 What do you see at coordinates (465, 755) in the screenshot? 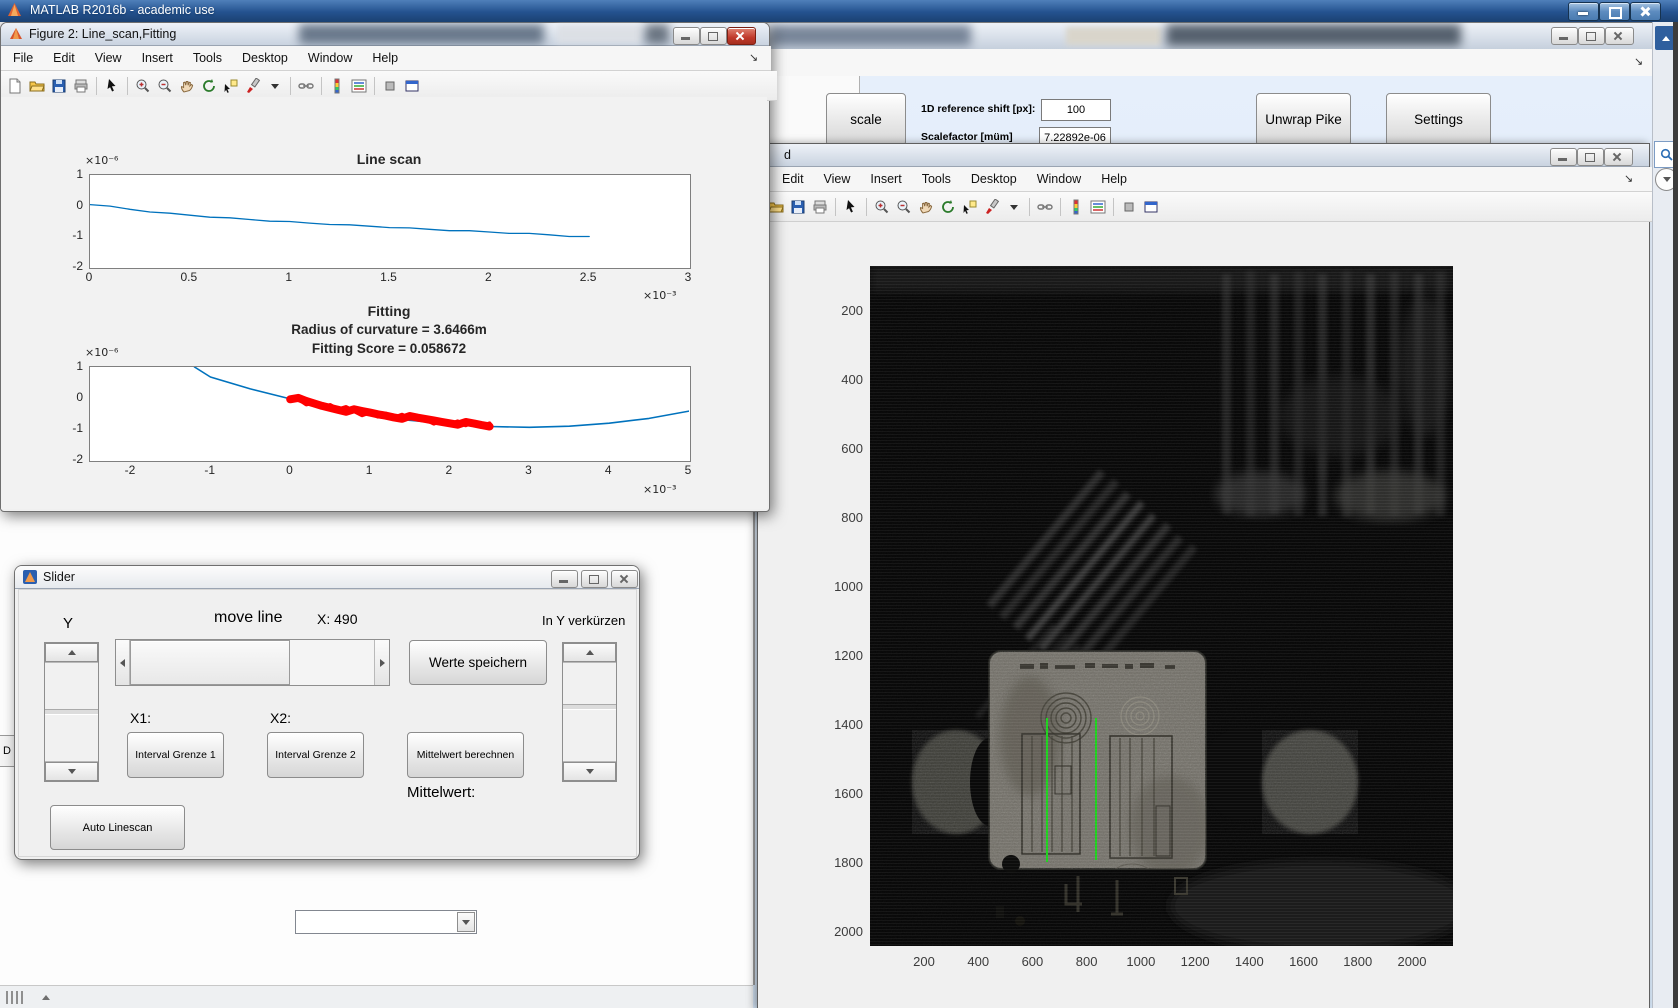
I see `mittelwert-berechnen-button: Mittelwert berechnen` at bounding box center [465, 755].